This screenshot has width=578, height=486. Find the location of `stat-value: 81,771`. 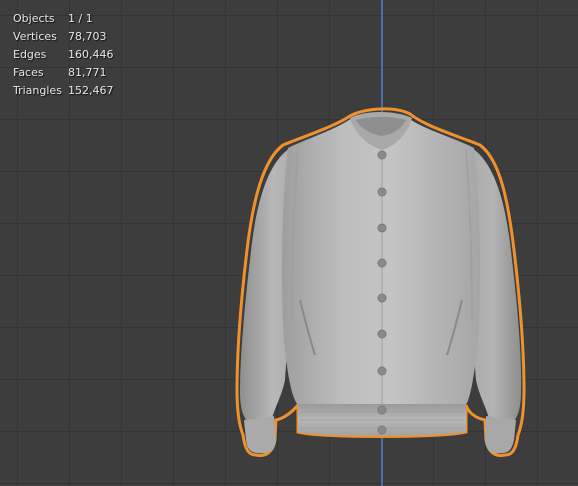

stat-value: 81,771 is located at coordinates (87, 72).